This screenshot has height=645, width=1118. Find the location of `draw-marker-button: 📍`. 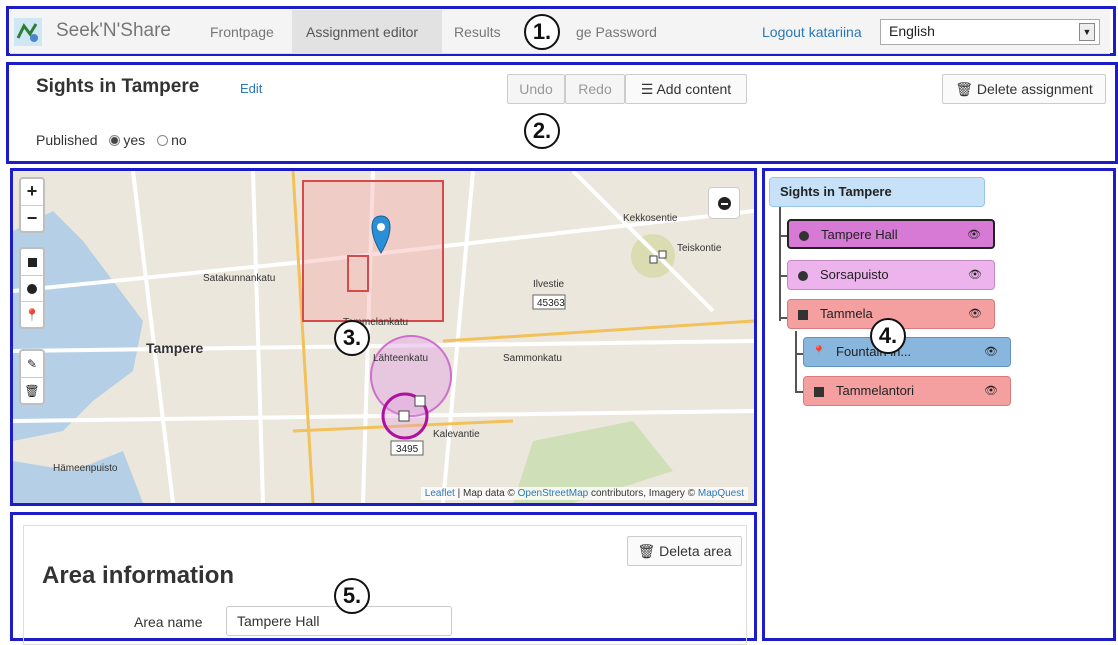

draw-marker-button: 📍 is located at coordinates (32, 314).